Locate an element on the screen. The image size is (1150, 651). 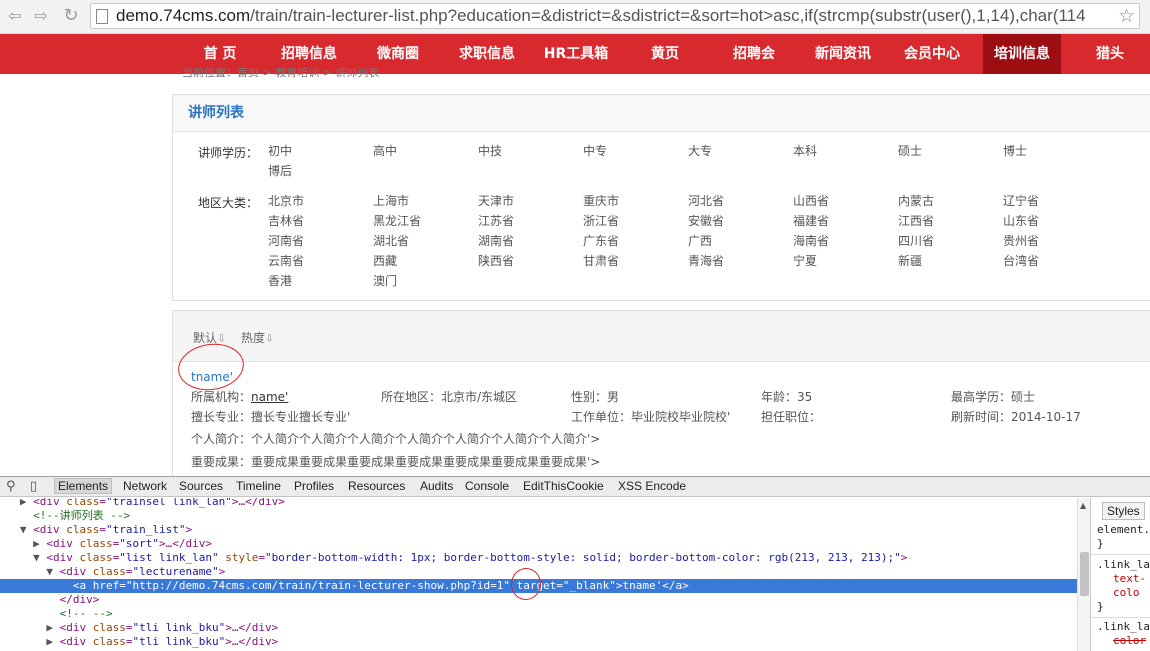
tab-network: Network is located at coordinates (145, 486).